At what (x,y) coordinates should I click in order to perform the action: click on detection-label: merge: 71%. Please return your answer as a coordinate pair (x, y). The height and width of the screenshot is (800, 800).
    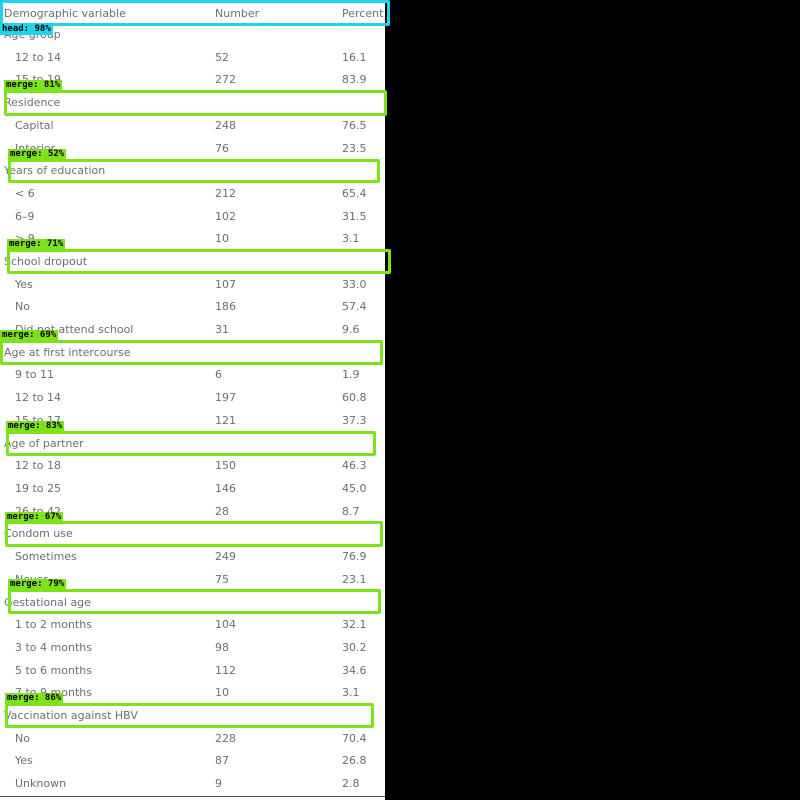
    Looking at the image, I should click on (36, 244).